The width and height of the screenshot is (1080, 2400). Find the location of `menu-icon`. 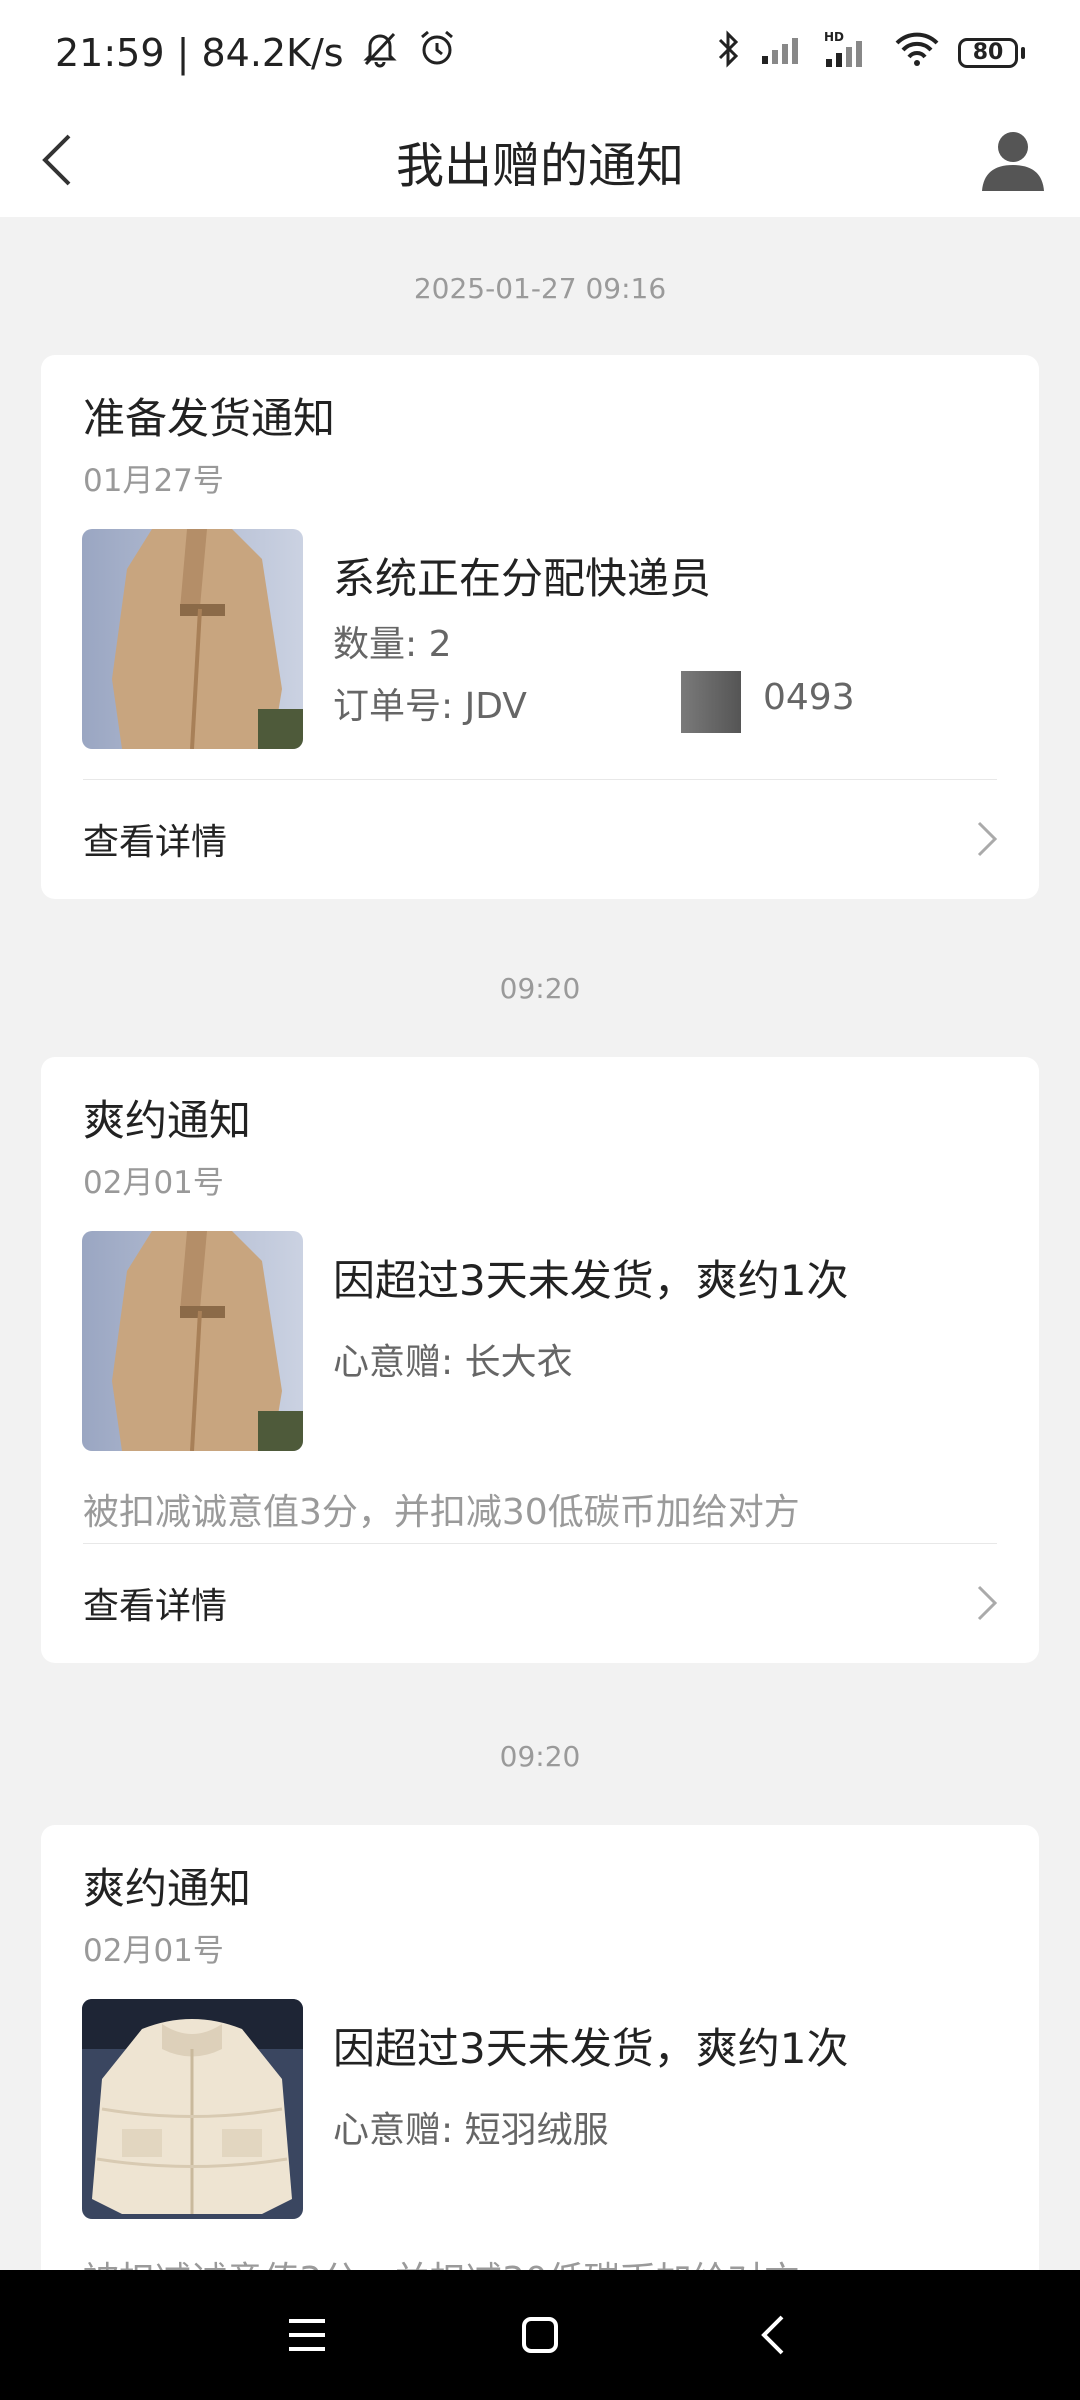

menu-icon is located at coordinates (306, 2335).